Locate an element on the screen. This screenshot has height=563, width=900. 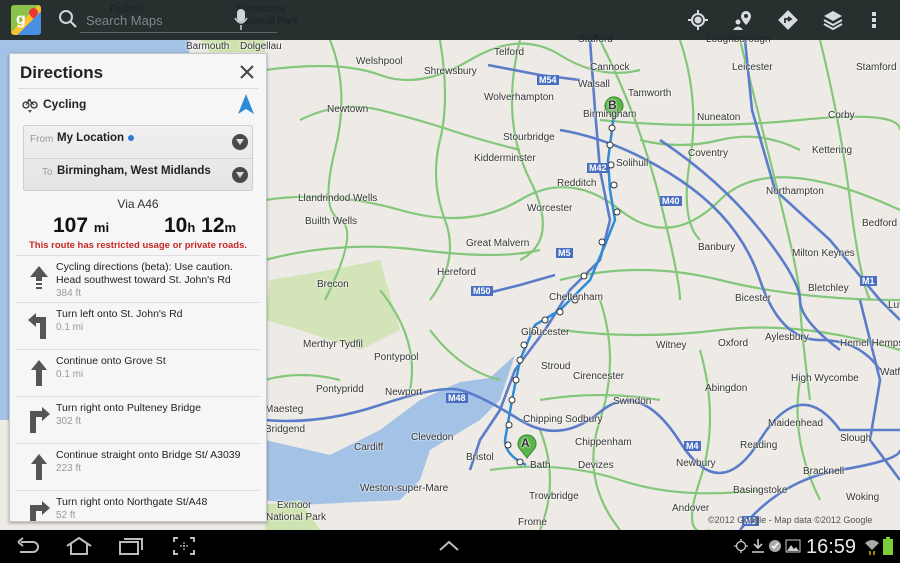
status-clock: 16:59 is located at coordinates (831, 547).